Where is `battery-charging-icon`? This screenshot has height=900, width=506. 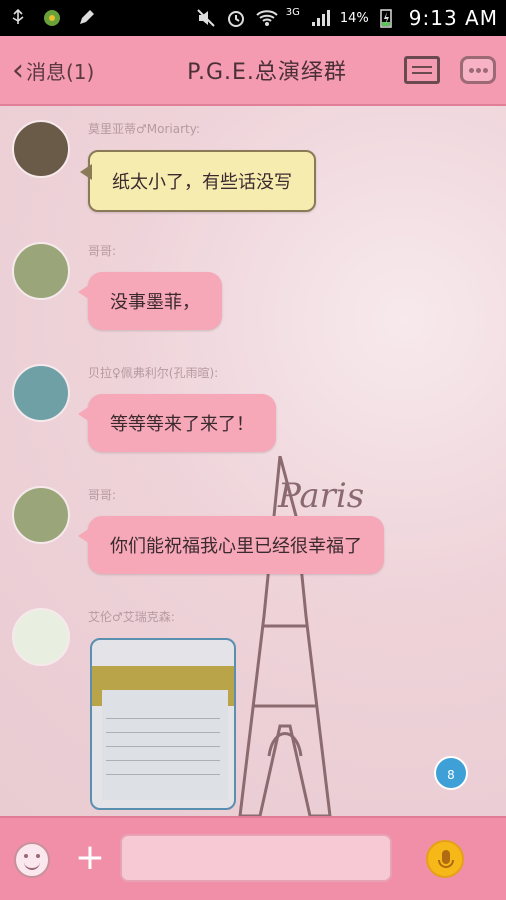 battery-charging-icon is located at coordinates (389, 18).